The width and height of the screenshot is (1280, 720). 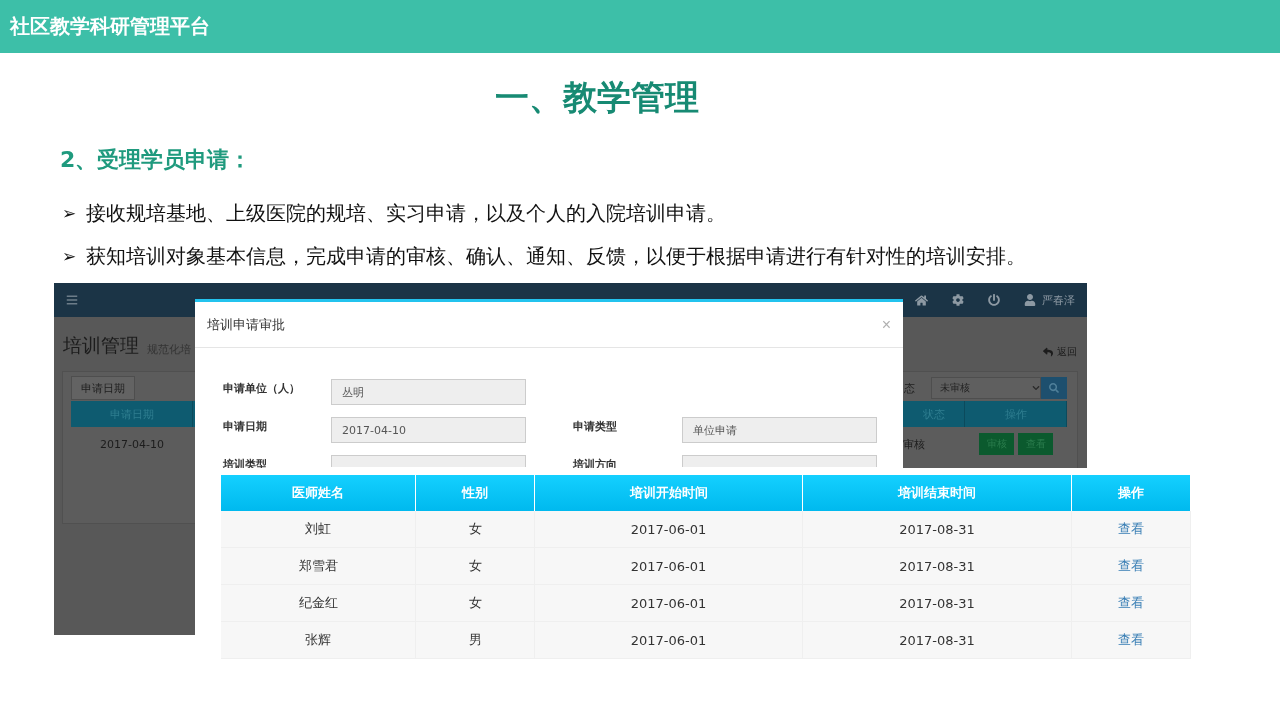 What do you see at coordinates (910, 388) in the screenshot?
I see `search-label: 态` at bounding box center [910, 388].